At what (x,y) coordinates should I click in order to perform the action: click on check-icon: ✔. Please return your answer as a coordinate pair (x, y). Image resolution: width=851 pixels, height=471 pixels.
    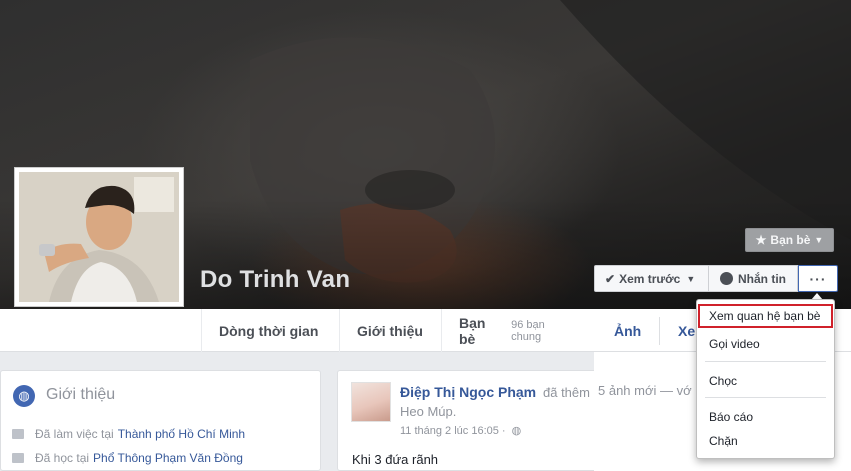
    Looking at the image, I should click on (610, 278).